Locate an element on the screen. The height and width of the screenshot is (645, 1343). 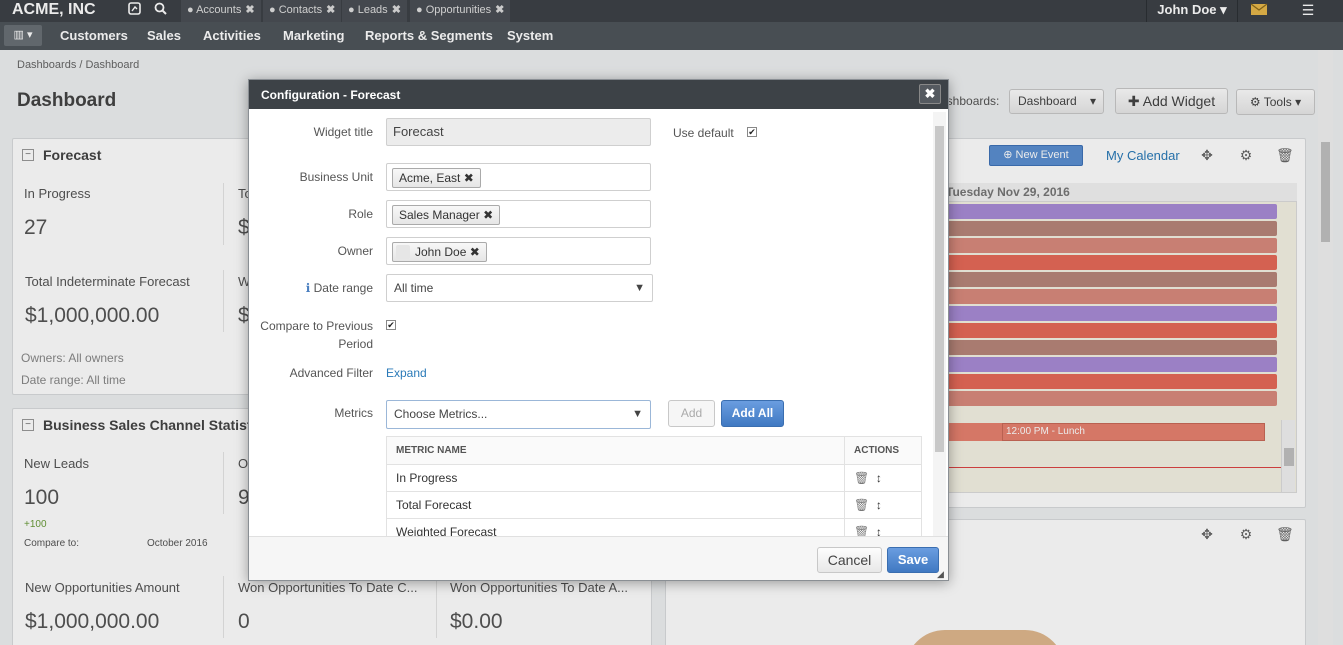
date-range-select: All time ▼ is located at coordinates (519, 288).